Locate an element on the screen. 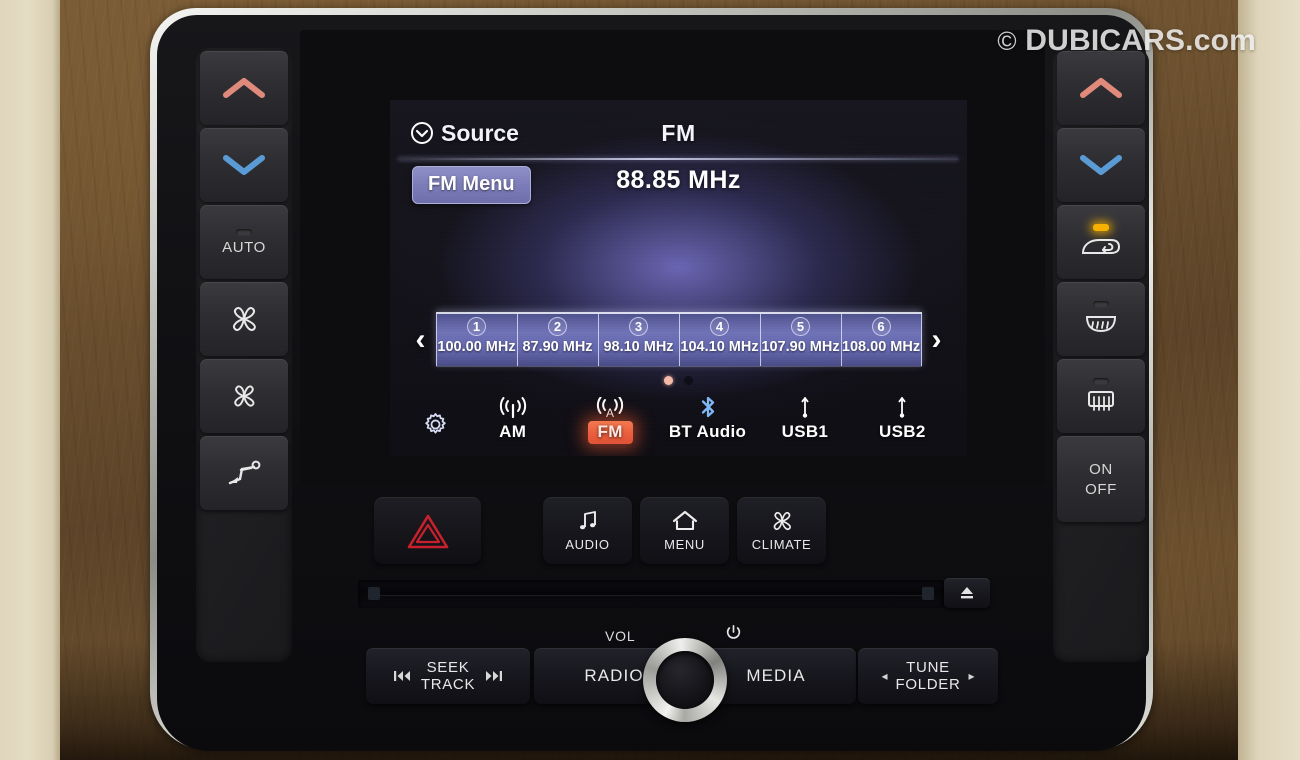 The height and width of the screenshot is (760, 1300). preset-frequency: 98.10 MHz is located at coordinates (638, 347).